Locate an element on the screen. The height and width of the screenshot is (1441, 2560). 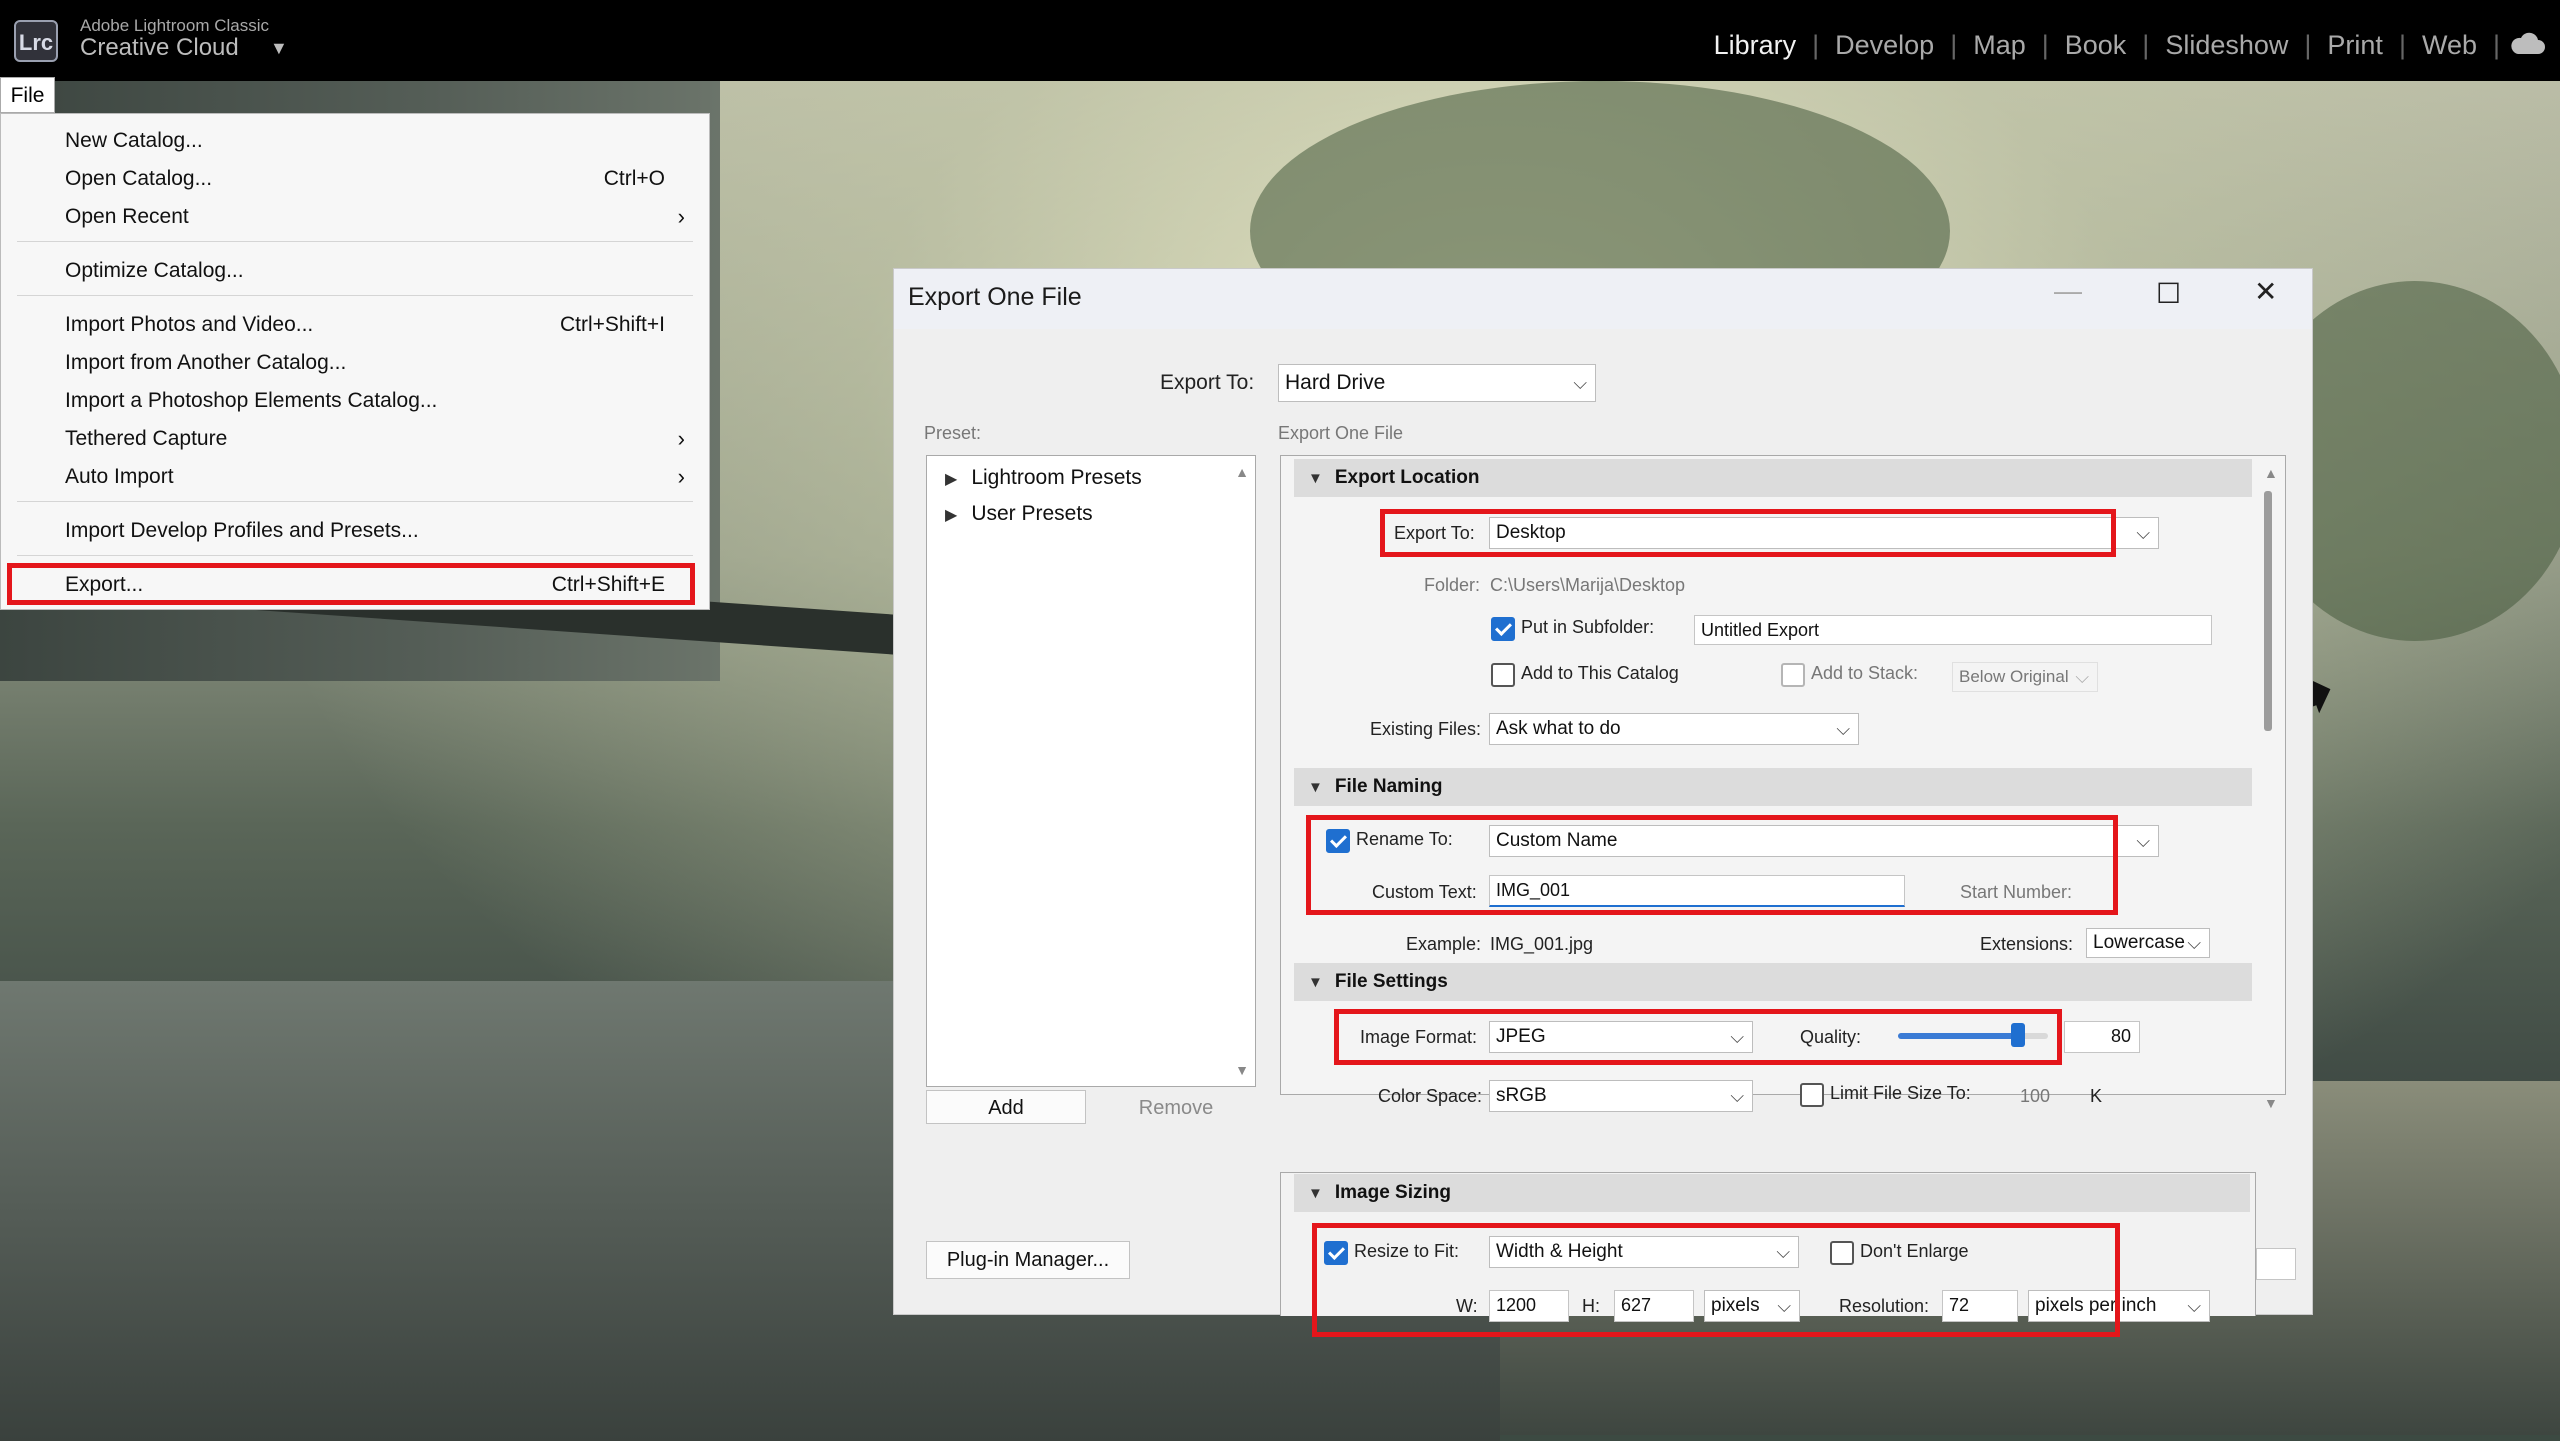
subfolder-checkbox is located at coordinates (1503, 629).